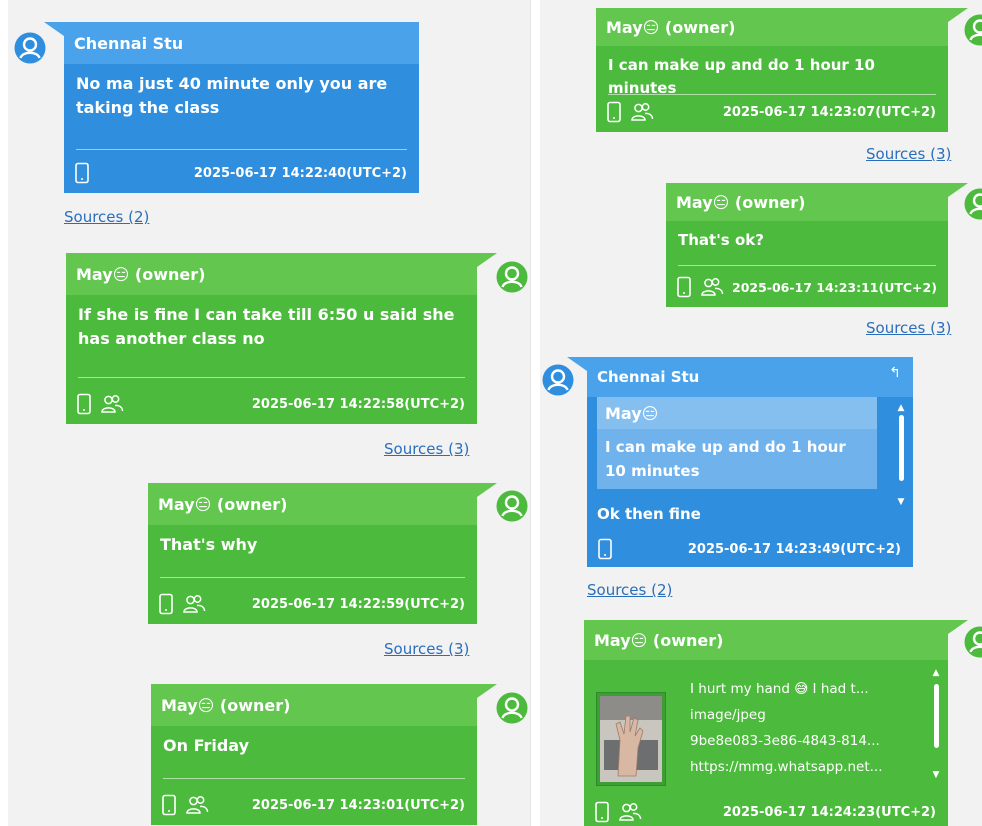 The height and width of the screenshot is (826, 982). I want to click on quoted-text: I can make up and do 1 hour 10 minutes, so click(725, 459).